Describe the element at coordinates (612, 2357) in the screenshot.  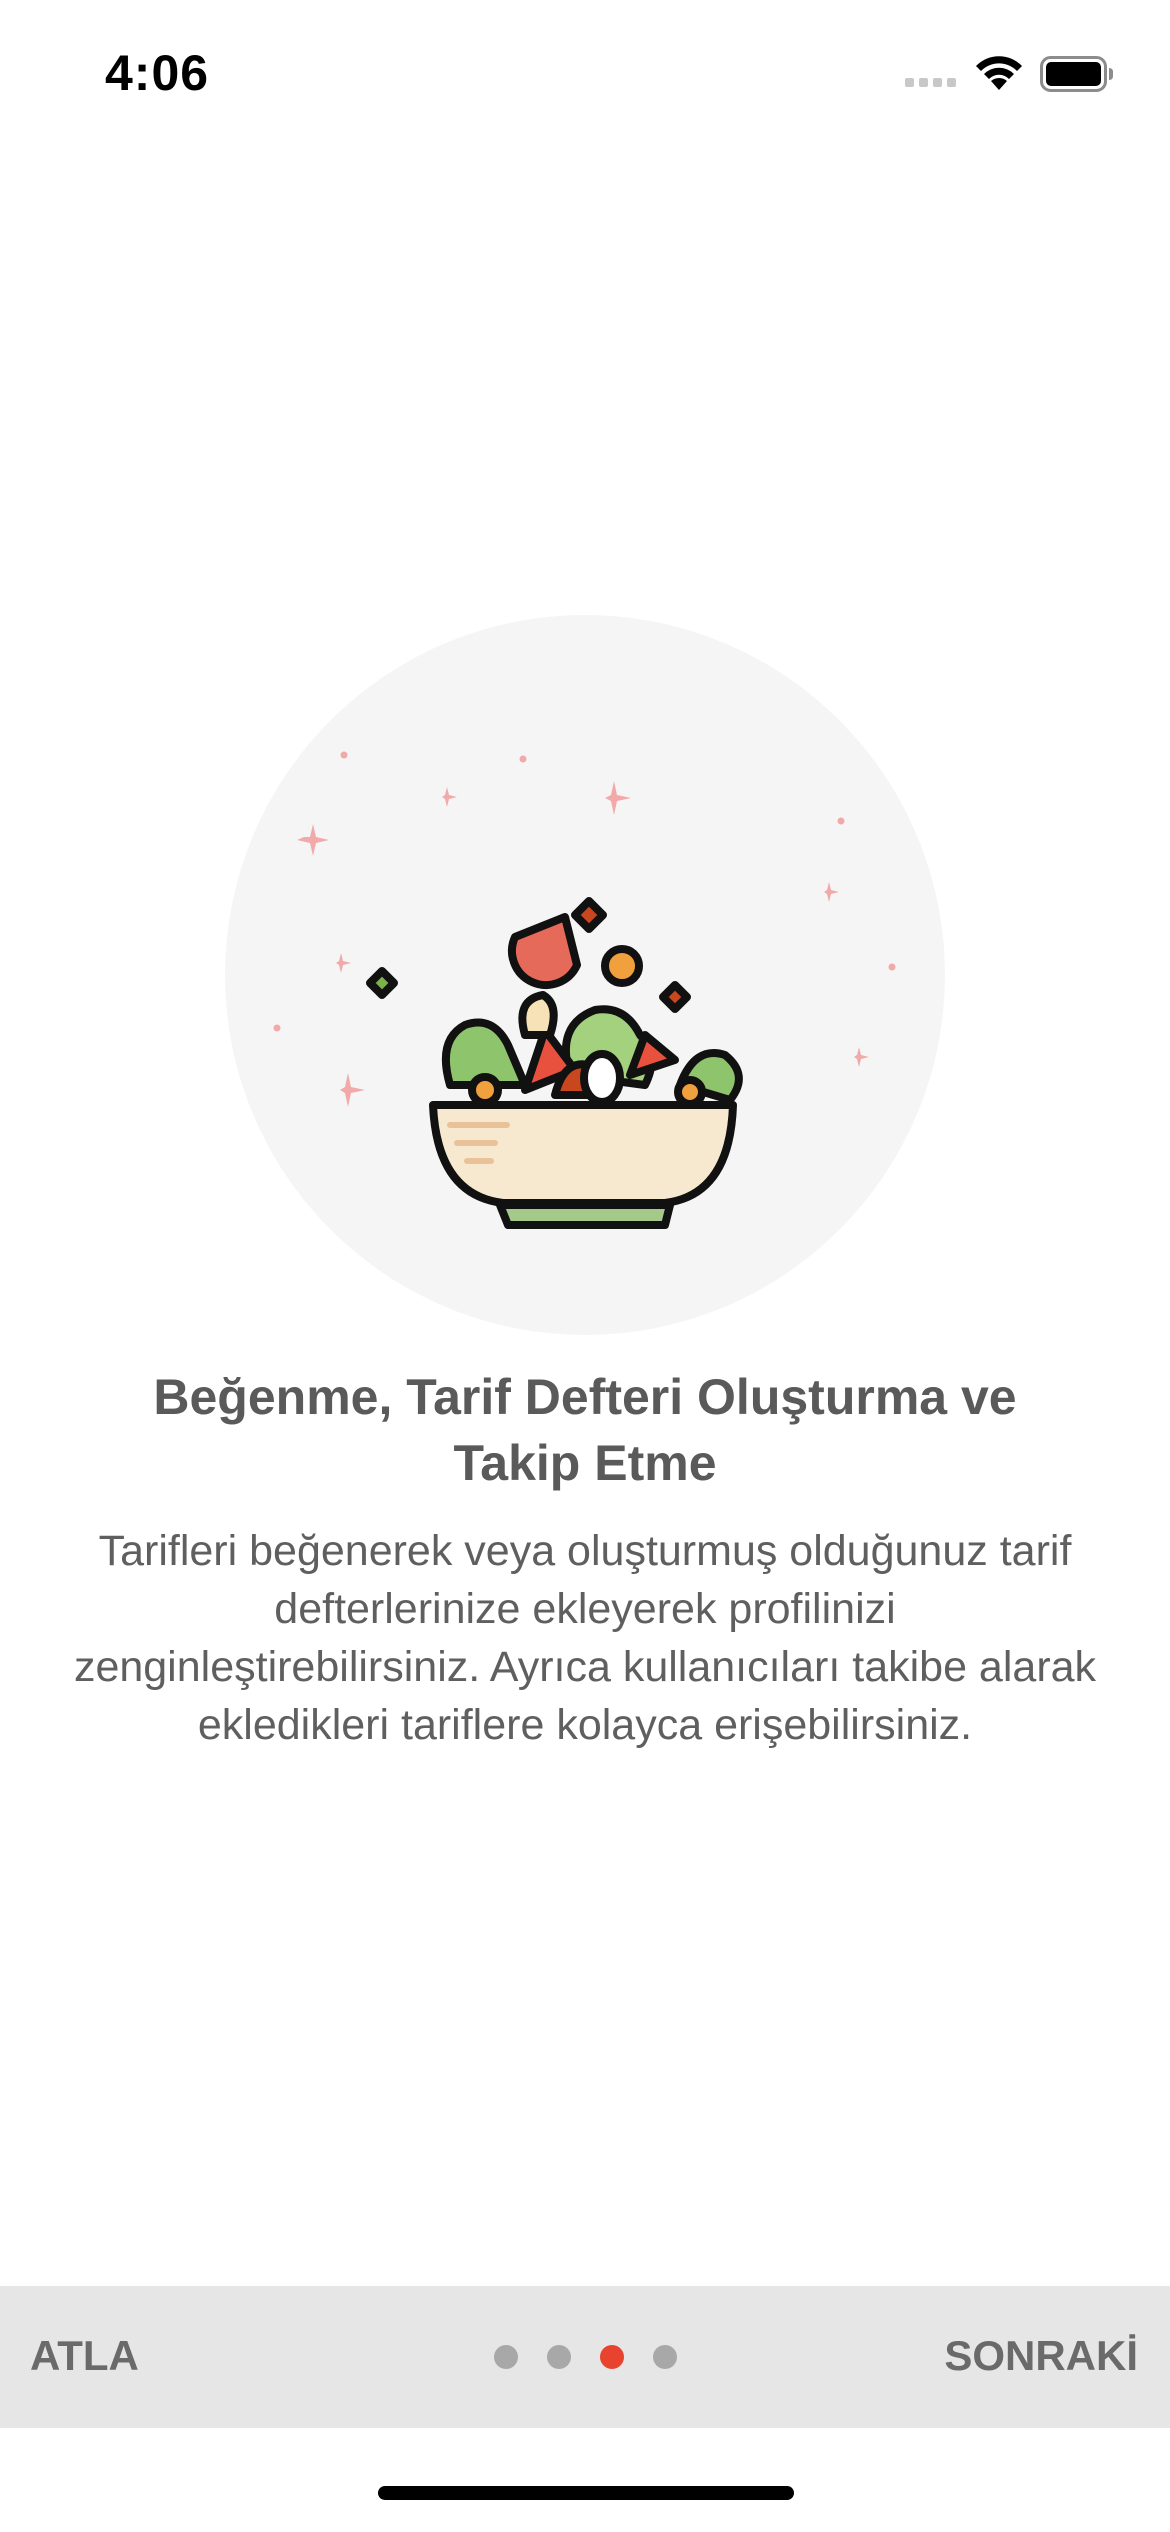
I see `page-dot-3-active` at that location.